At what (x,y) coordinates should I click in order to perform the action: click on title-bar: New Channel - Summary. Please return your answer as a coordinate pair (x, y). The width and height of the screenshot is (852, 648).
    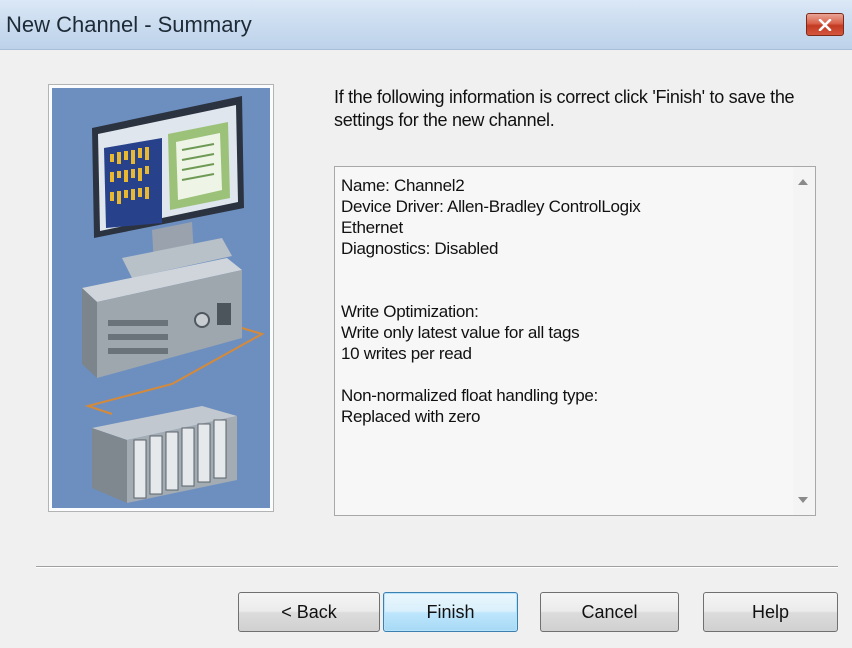
    Looking at the image, I should click on (426, 25).